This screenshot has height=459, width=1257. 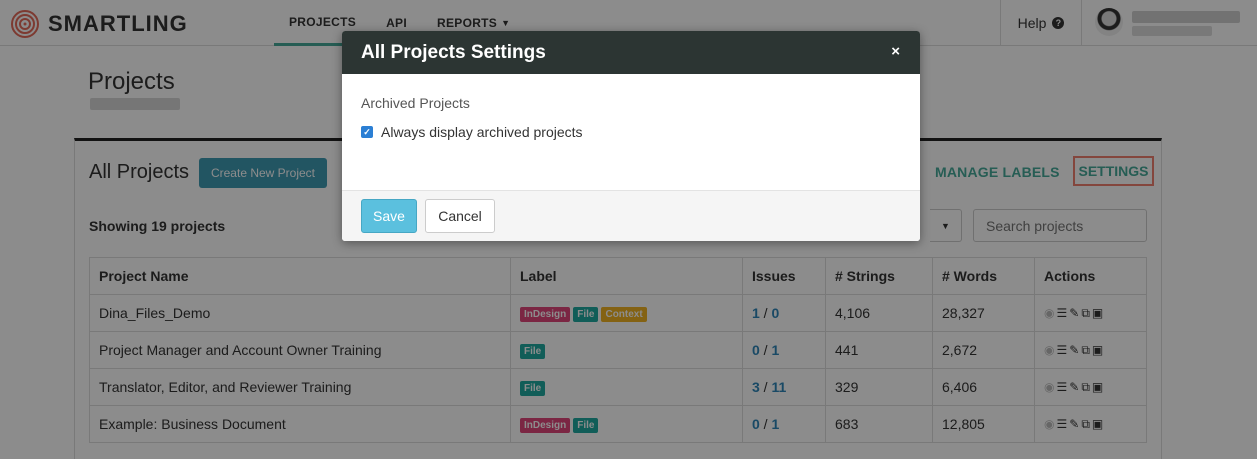 I want to click on archived-checkbox-label: Always display archived projects, so click(x=482, y=132).